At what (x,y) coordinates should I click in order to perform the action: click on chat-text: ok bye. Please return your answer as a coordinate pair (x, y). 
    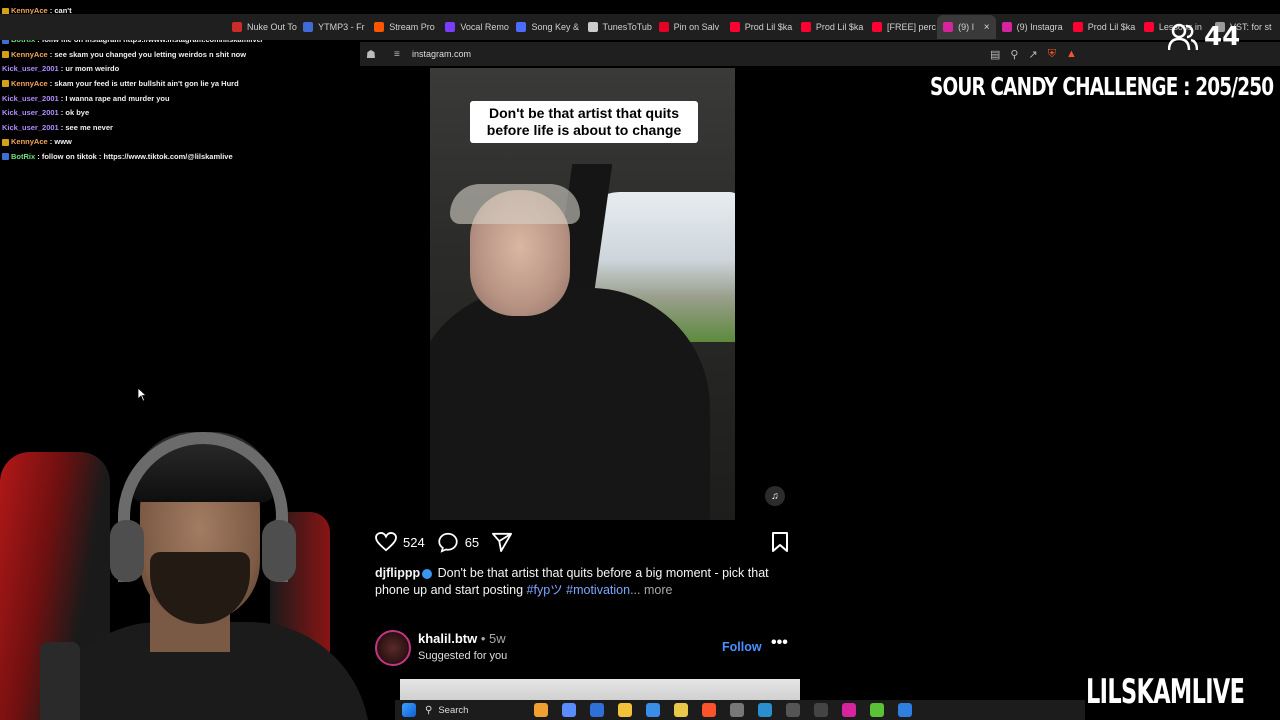
    Looking at the image, I should click on (77, 113).